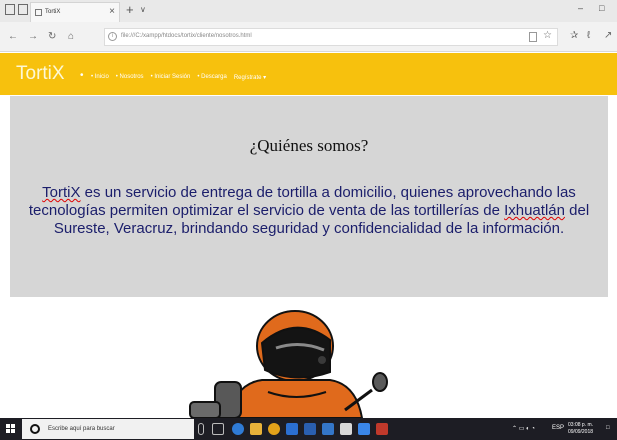  I want to click on page-title: ¿Quiénes somos?, so click(309, 145).